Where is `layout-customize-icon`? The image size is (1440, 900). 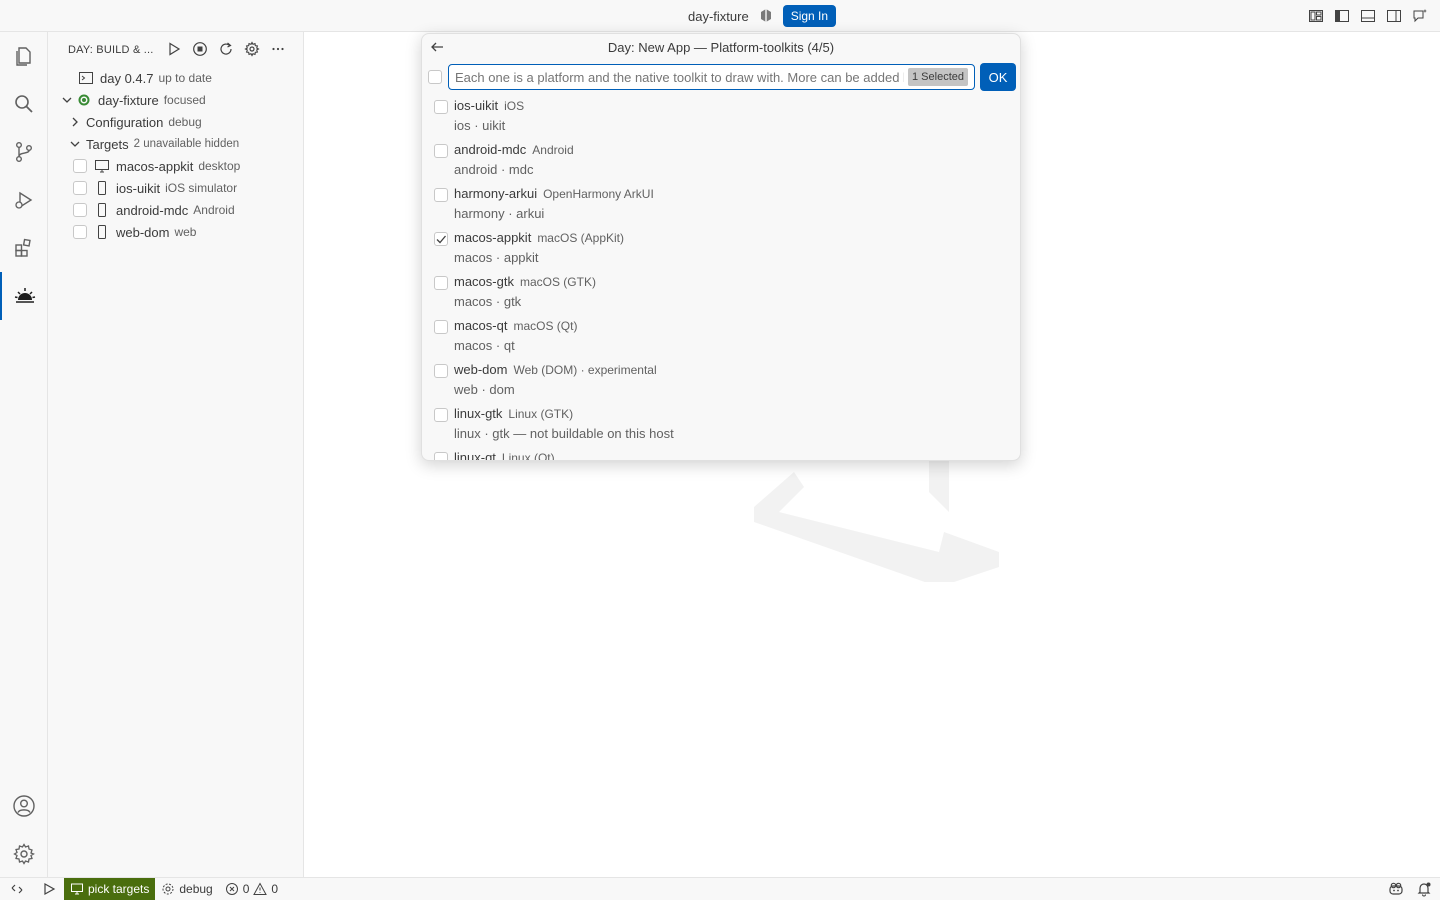 layout-customize-icon is located at coordinates (1316, 16).